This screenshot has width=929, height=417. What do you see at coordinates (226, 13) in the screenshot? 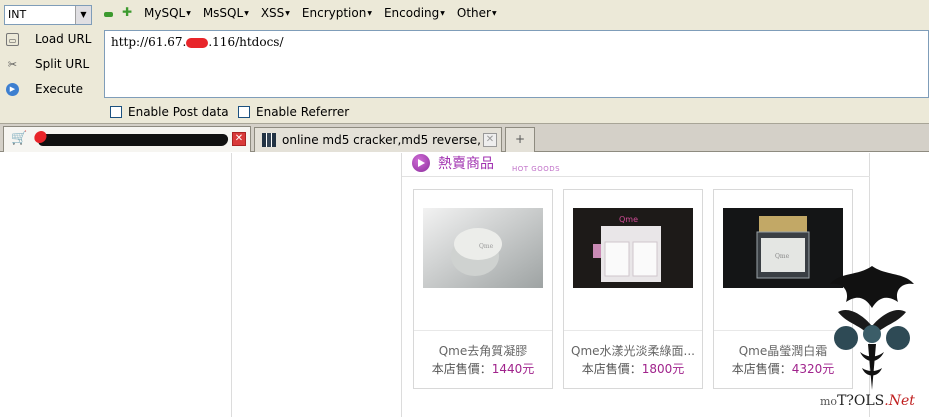
I see `menu-mssql: MsSQL▼` at bounding box center [226, 13].